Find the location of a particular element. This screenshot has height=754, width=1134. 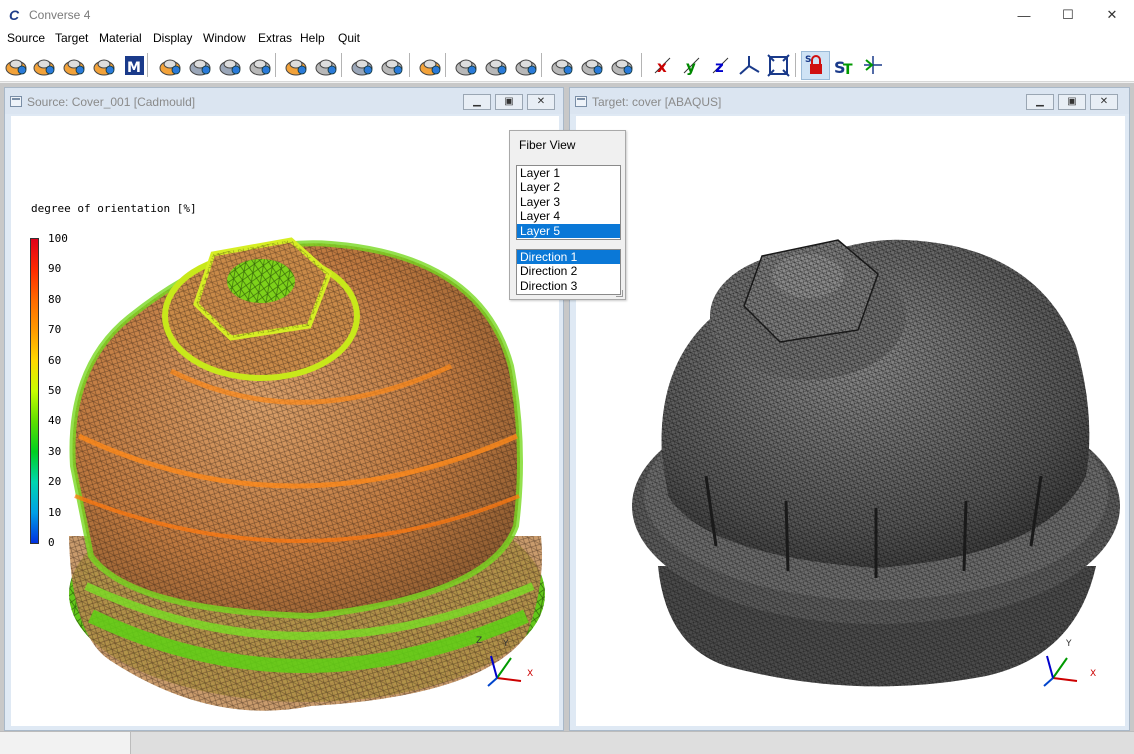

svg-text: T is located at coordinates (848, 70).